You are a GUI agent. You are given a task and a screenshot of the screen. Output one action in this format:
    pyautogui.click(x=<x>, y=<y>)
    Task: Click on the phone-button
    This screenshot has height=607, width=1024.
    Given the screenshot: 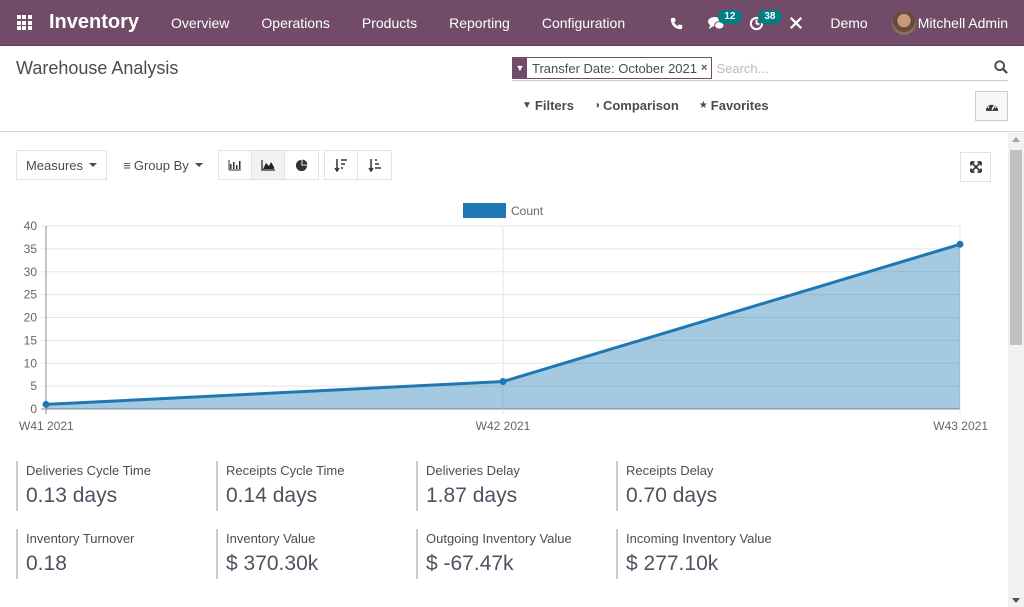 What is the action you would take?
    pyautogui.click(x=676, y=23)
    